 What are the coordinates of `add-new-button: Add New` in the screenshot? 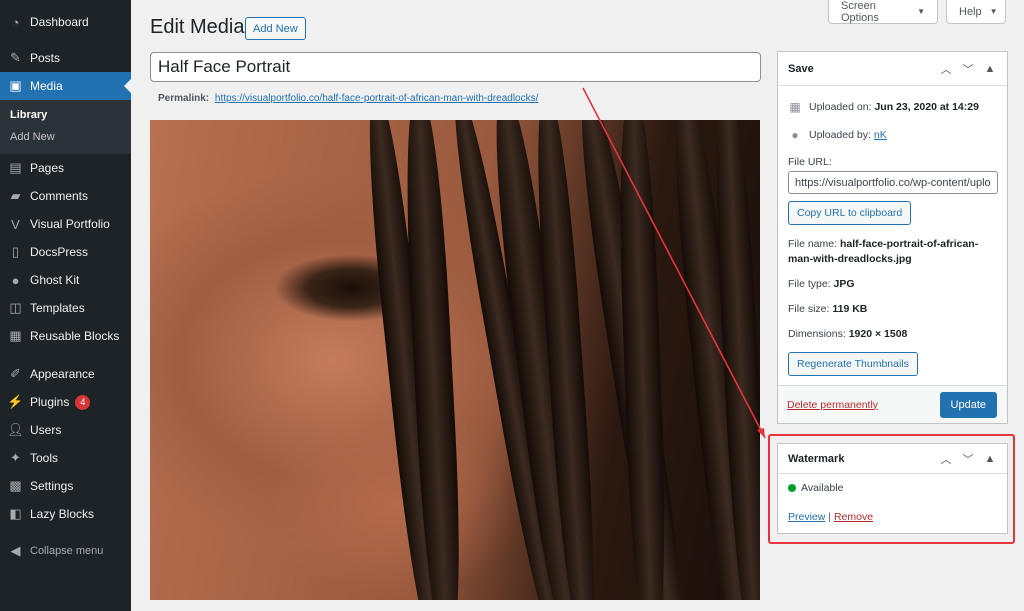 It's located at (275, 28).